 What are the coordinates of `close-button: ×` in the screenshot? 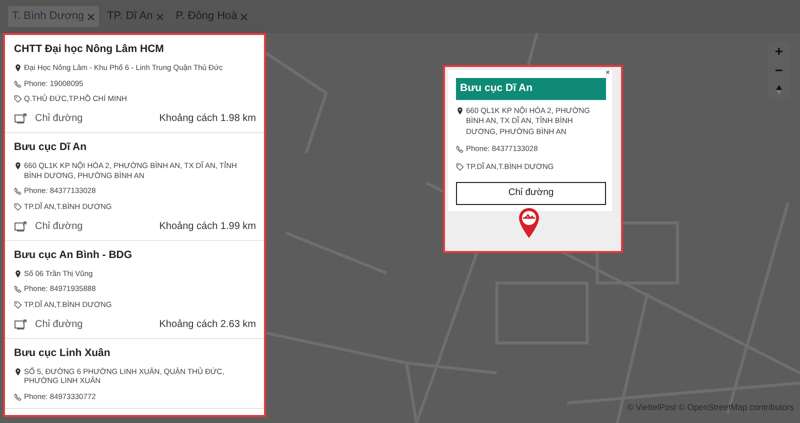 It's located at (607, 73).